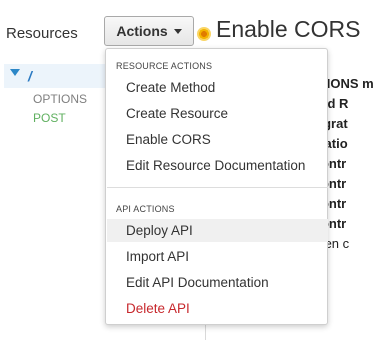 This screenshot has height=340, width=376. Describe the element at coordinates (217, 139) in the screenshot. I see `menu-item-enable-cors: Enable CORS` at that location.